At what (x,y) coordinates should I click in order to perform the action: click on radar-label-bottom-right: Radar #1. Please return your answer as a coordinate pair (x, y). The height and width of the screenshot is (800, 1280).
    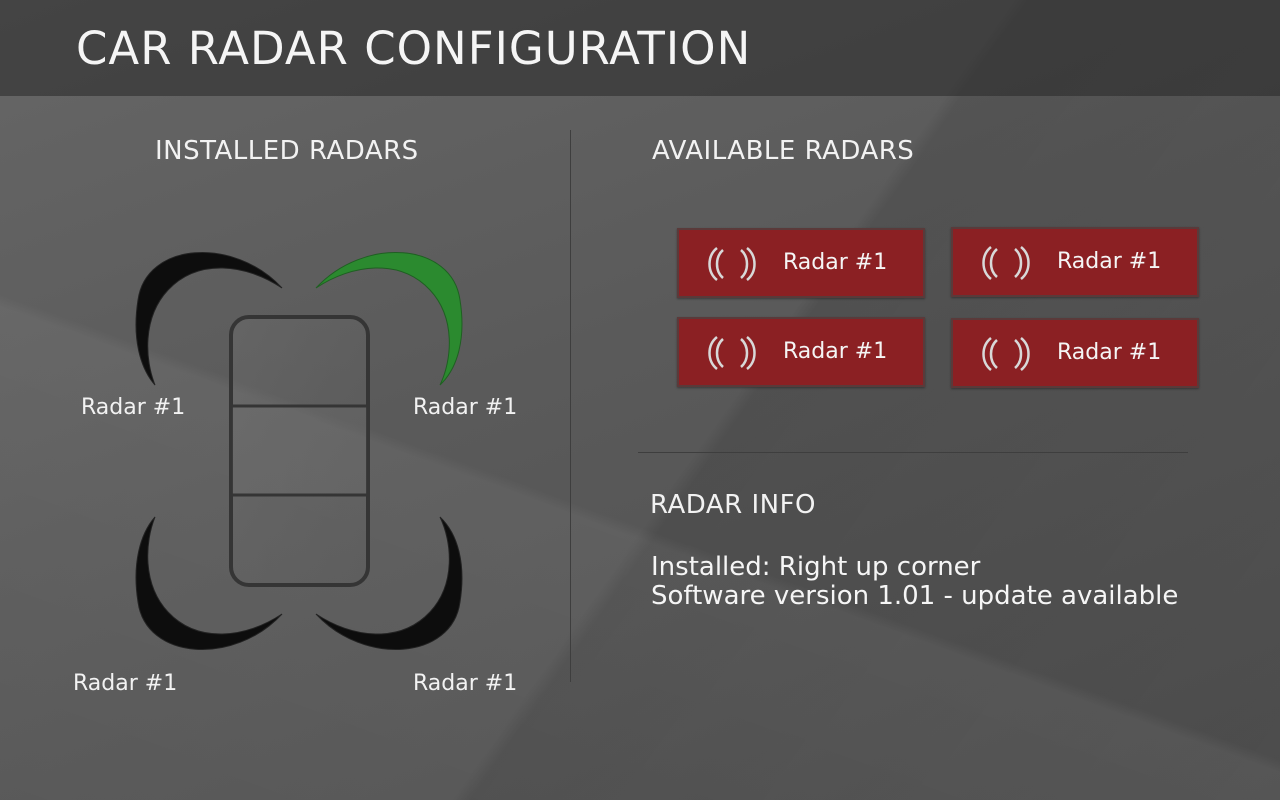
    Looking at the image, I should click on (465, 683).